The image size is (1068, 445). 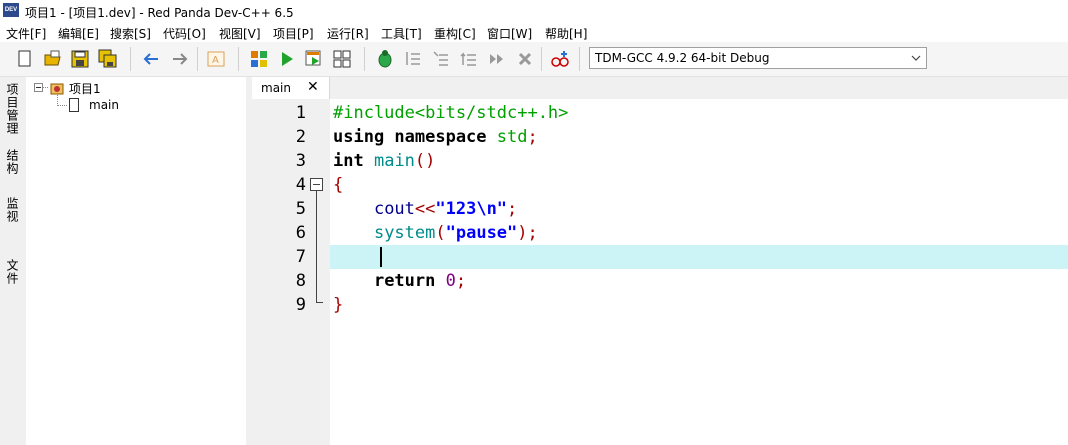 What do you see at coordinates (291, 272) in the screenshot?
I see `line-number-gutter: 1 2 3 4 5 6 7 8 9` at bounding box center [291, 272].